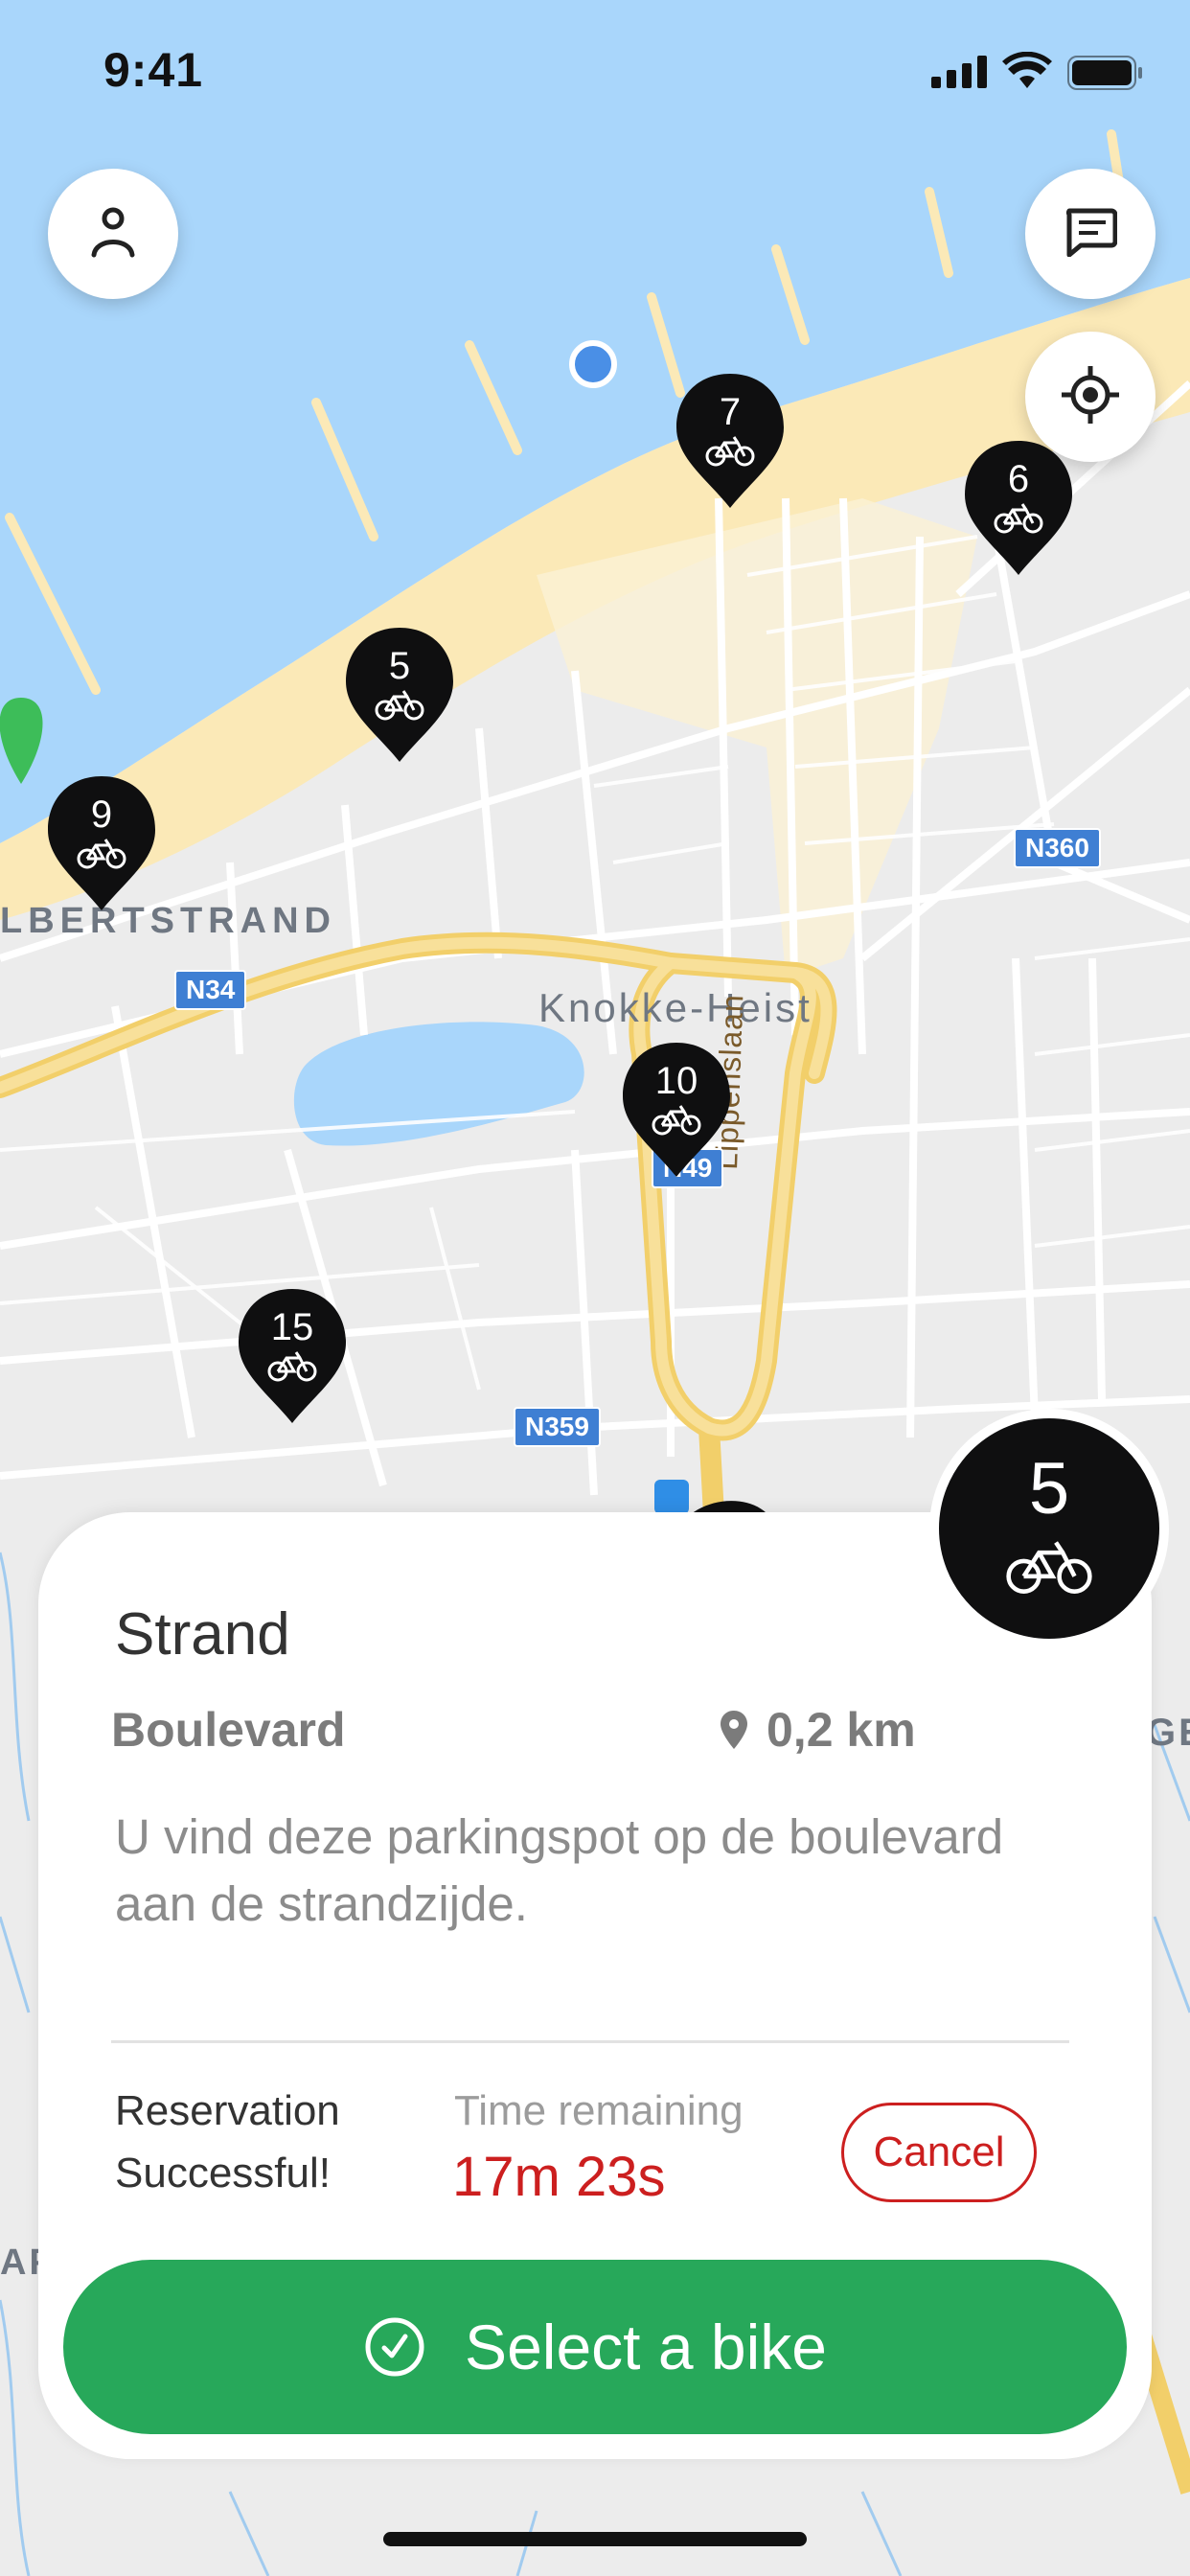 Image resolution: width=1190 pixels, height=2576 pixels. I want to click on selected-station-marker: 5, so click(1049, 1529).